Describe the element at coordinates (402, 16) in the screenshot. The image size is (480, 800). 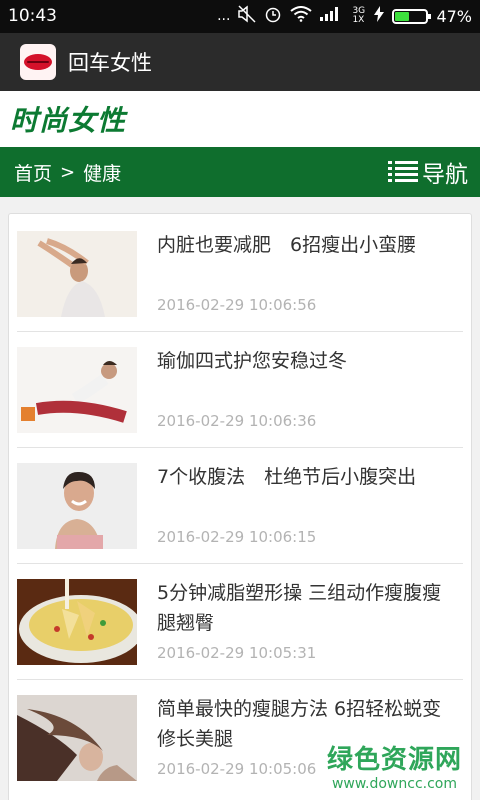
I see `battery-fill` at that location.